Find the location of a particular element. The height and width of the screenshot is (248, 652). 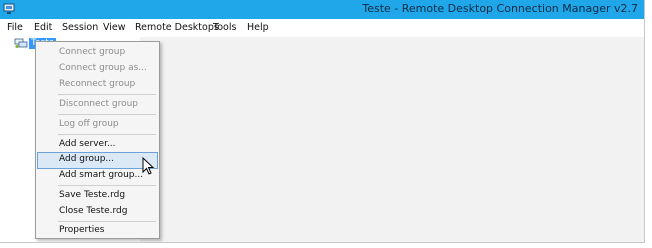

menu-item-label: Connect group is located at coordinates (92, 52).